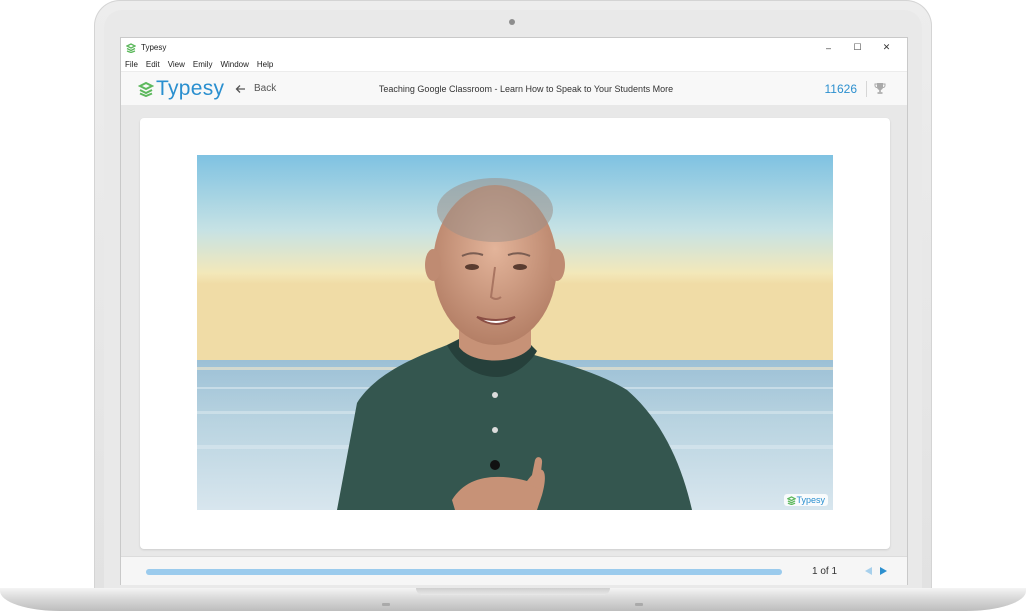 This screenshot has height=611, width=1026. Describe the element at coordinates (825, 571) in the screenshot. I see `page-indicator: 1 of 1` at that location.